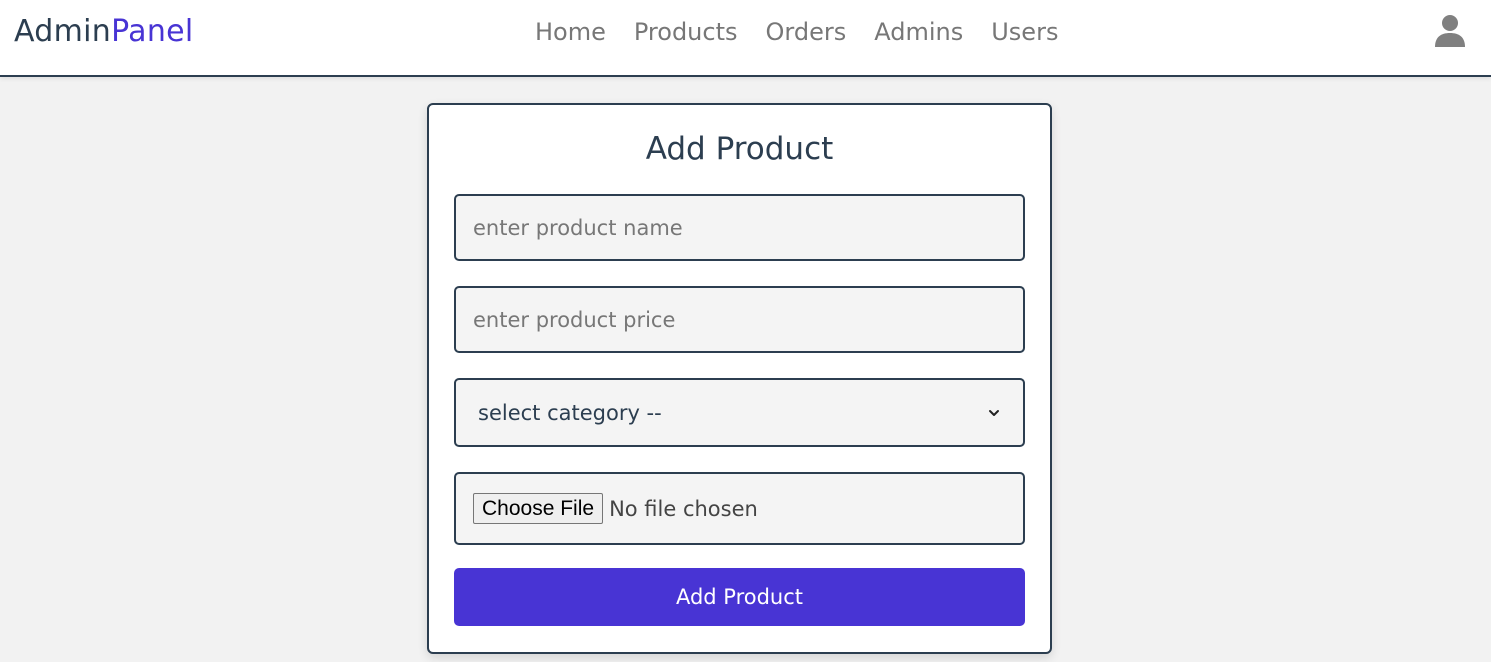  What do you see at coordinates (994, 412) in the screenshot?
I see `chevron-down-icon` at bounding box center [994, 412].